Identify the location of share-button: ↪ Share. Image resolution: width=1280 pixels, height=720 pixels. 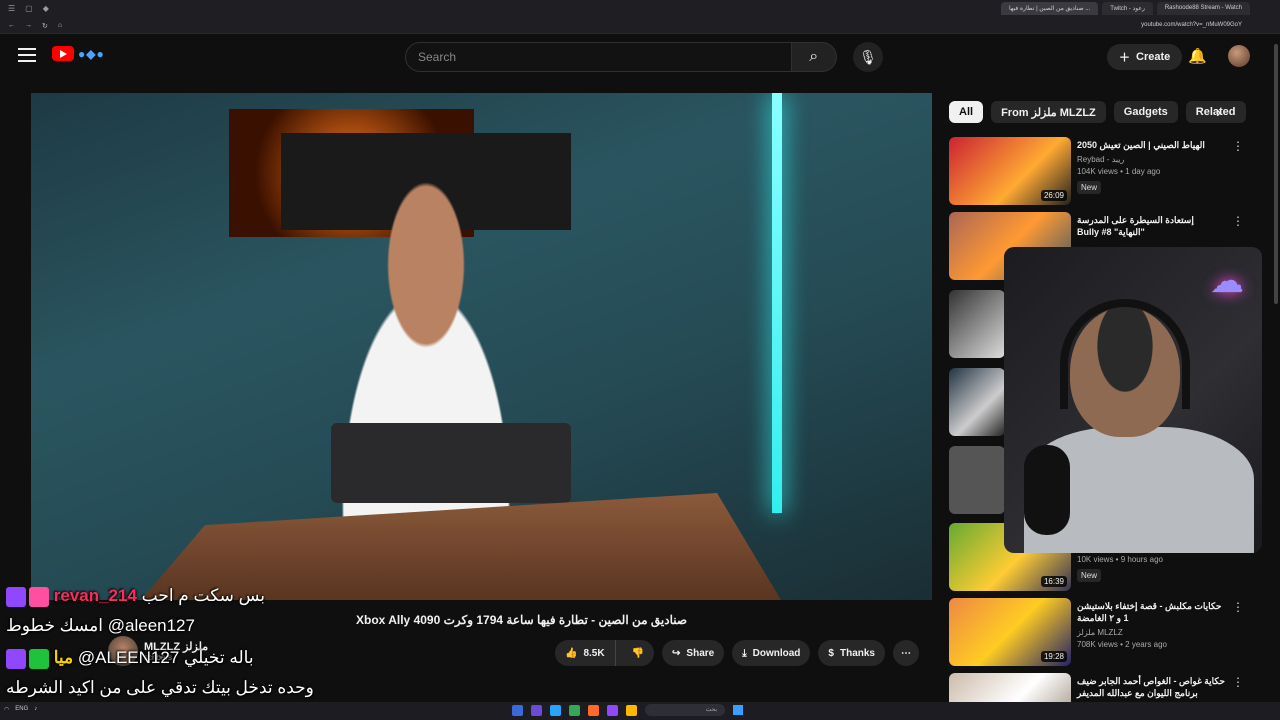
(693, 653).